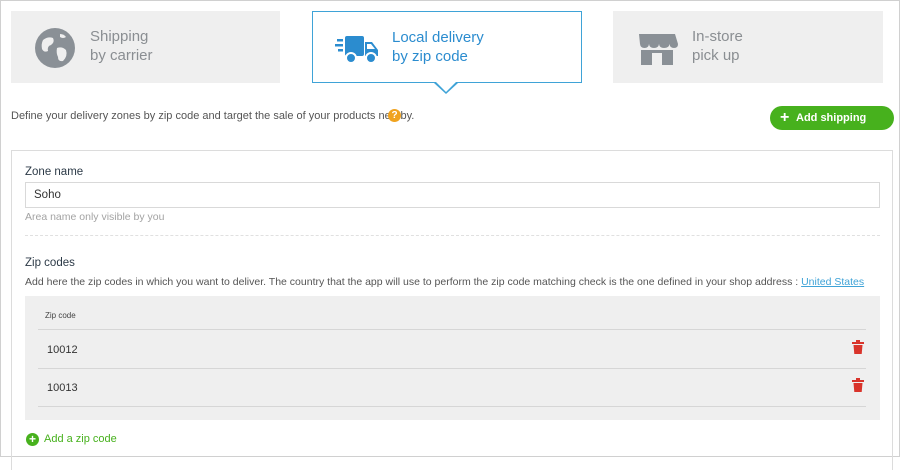  I want to click on zone-name-label: Zone name, so click(54, 172).